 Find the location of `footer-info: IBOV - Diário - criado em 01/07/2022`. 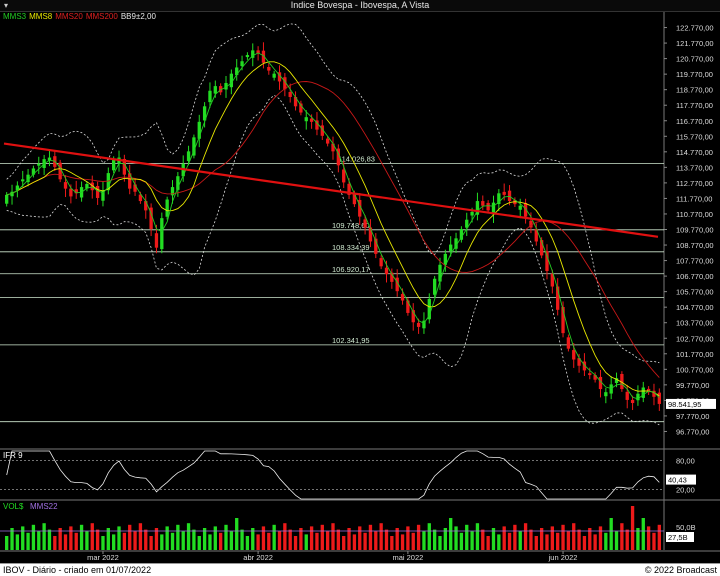

footer-info: IBOV - Diário - criado em 01/07/2022 is located at coordinates (77, 570).